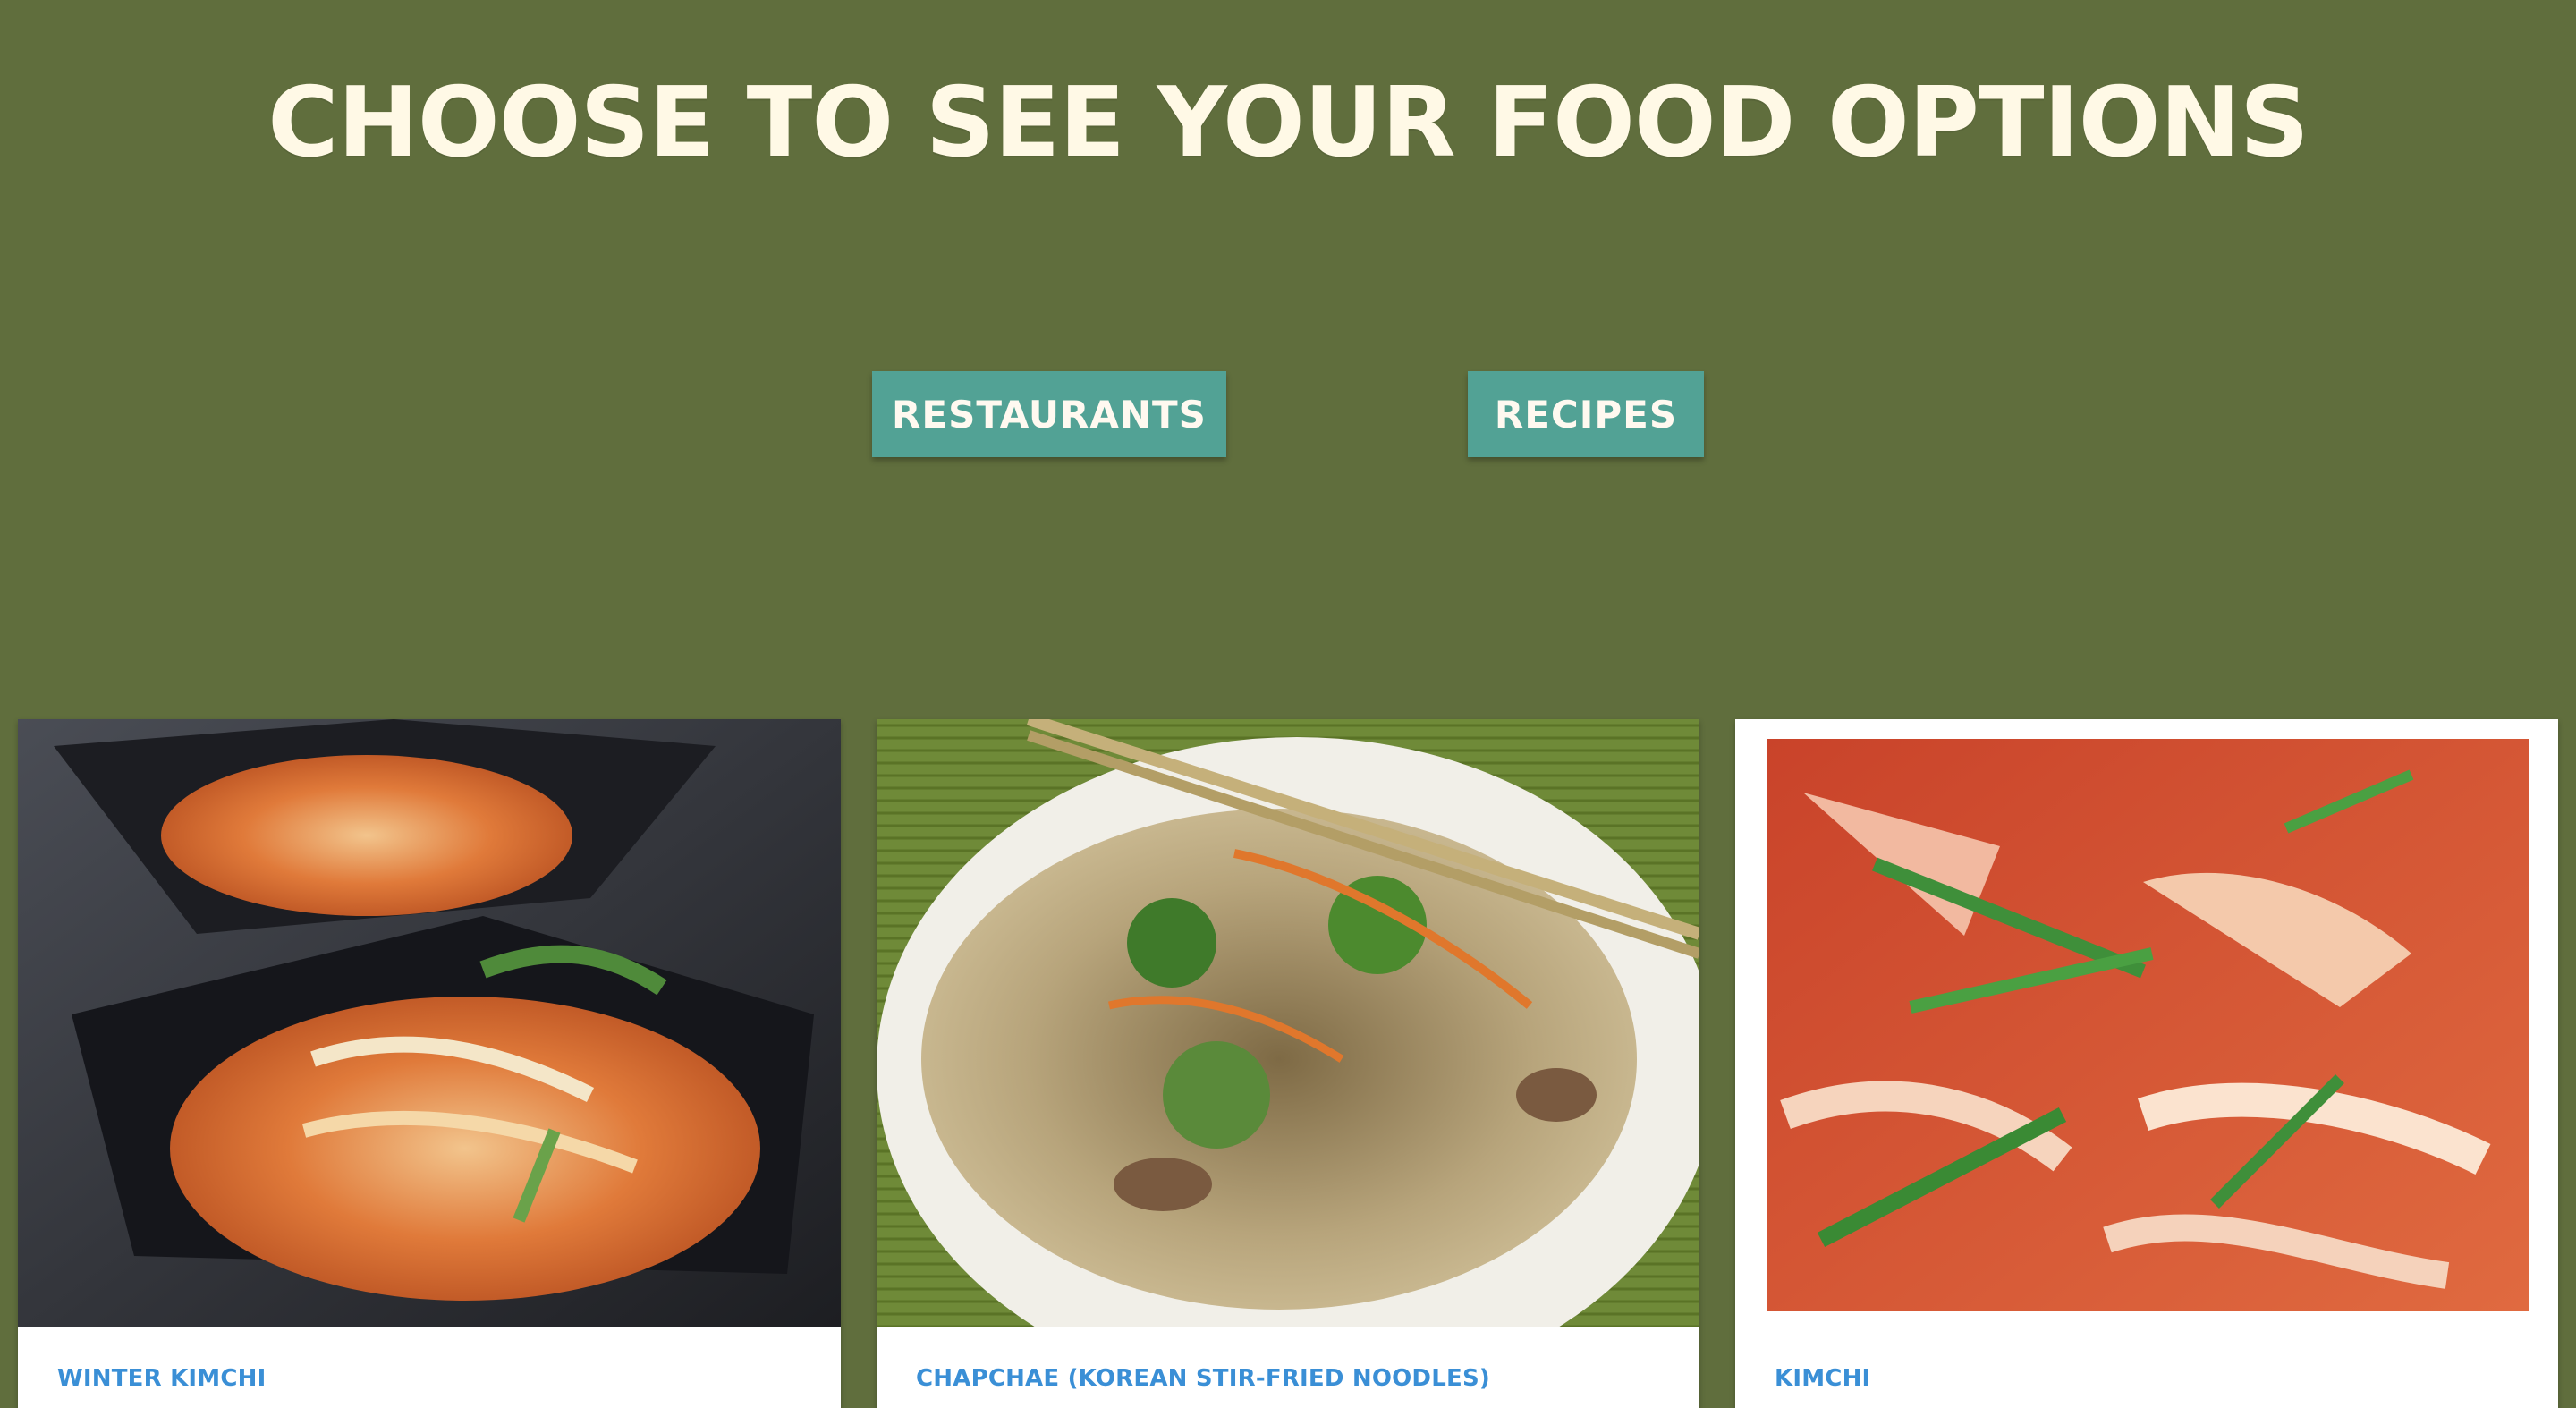  Describe the element at coordinates (1586, 414) in the screenshot. I see `recipes-button: Recipes` at that location.